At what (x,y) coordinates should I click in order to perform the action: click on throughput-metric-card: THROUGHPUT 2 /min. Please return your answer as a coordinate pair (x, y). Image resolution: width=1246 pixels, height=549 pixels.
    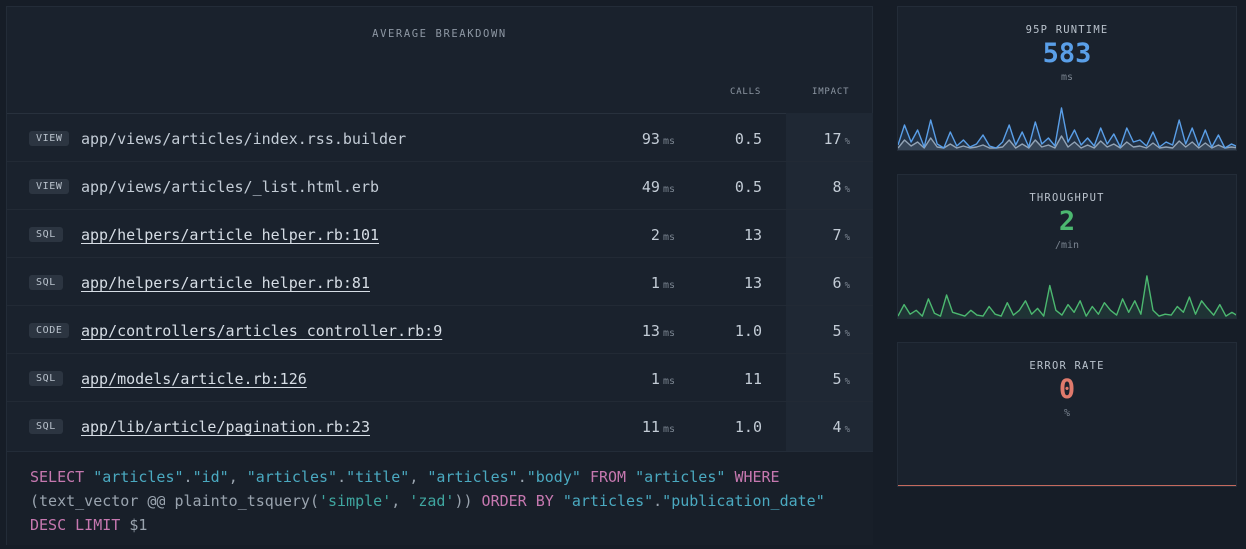
    Looking at the image, I should click on (1067, 246).